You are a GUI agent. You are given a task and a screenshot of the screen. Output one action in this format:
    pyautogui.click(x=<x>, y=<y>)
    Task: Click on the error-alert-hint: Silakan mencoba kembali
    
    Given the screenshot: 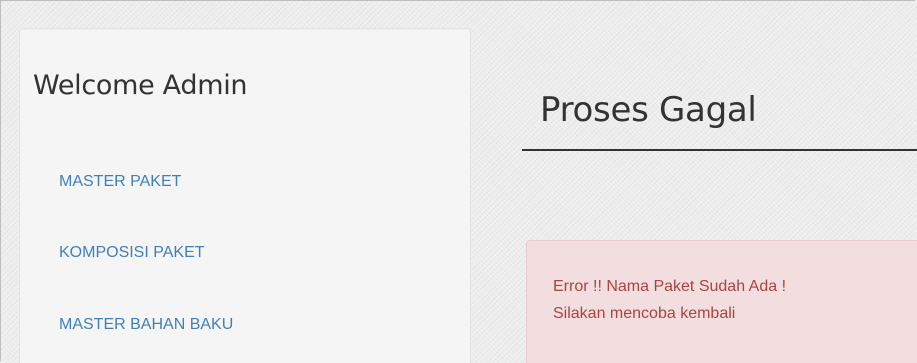 What is the action you would take?
    pyautogui.click(x=644, y=313)
    